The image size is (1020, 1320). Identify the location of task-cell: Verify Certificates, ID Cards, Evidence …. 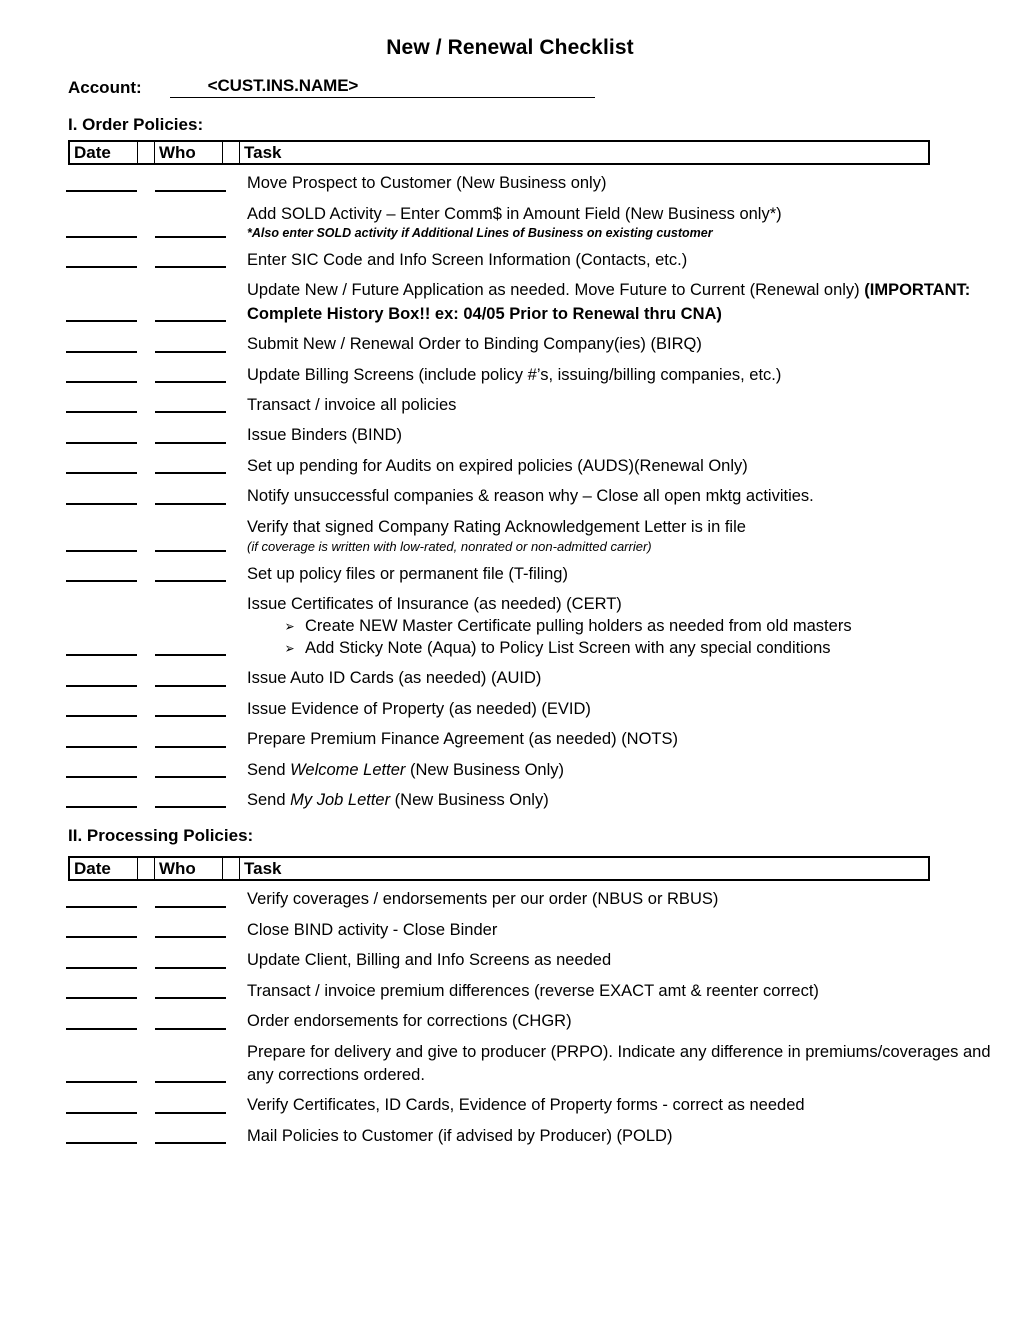
(633, 1105).